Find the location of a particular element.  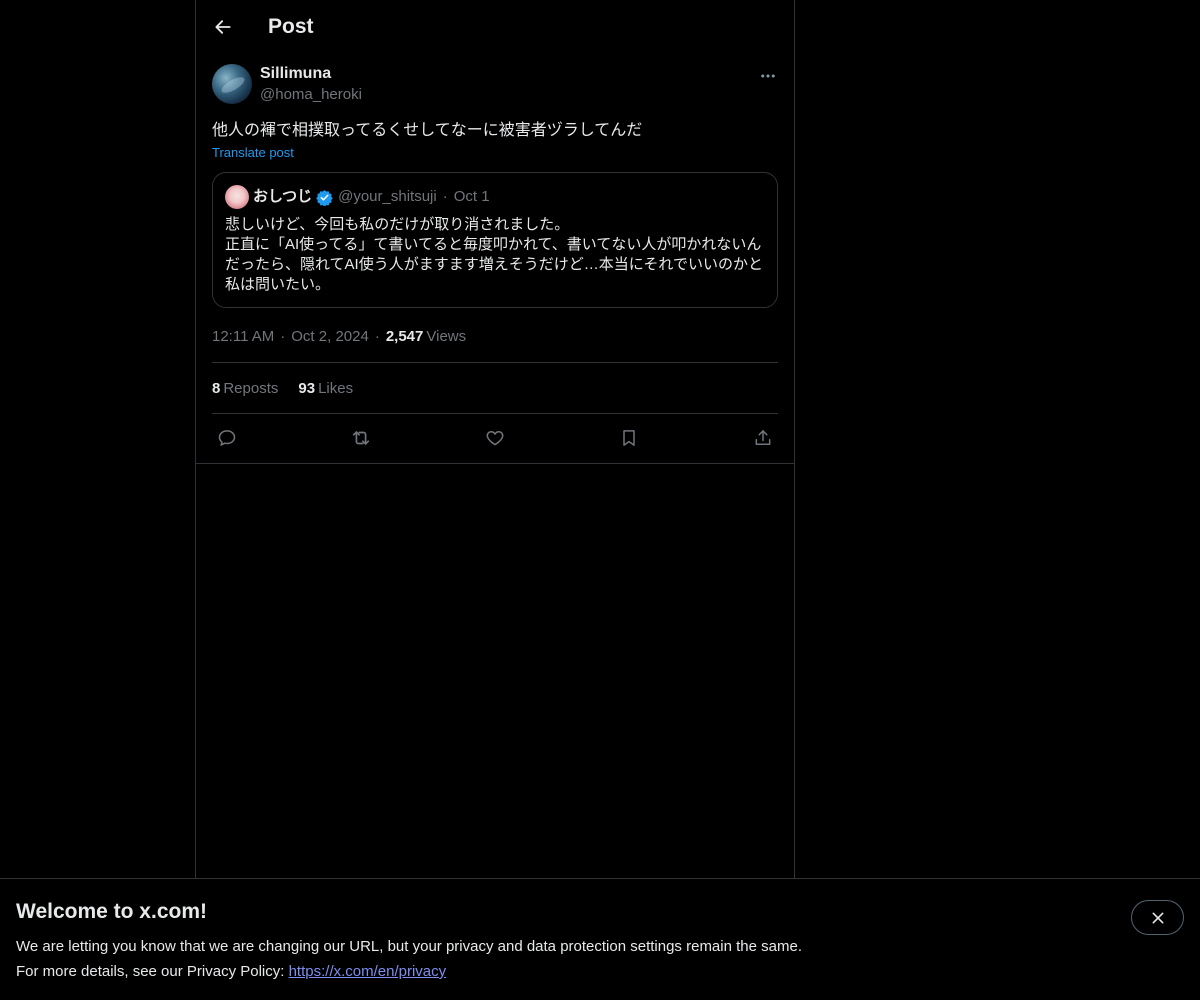

quoted-display-name: おしつじ is located at coordinates (283, 196).